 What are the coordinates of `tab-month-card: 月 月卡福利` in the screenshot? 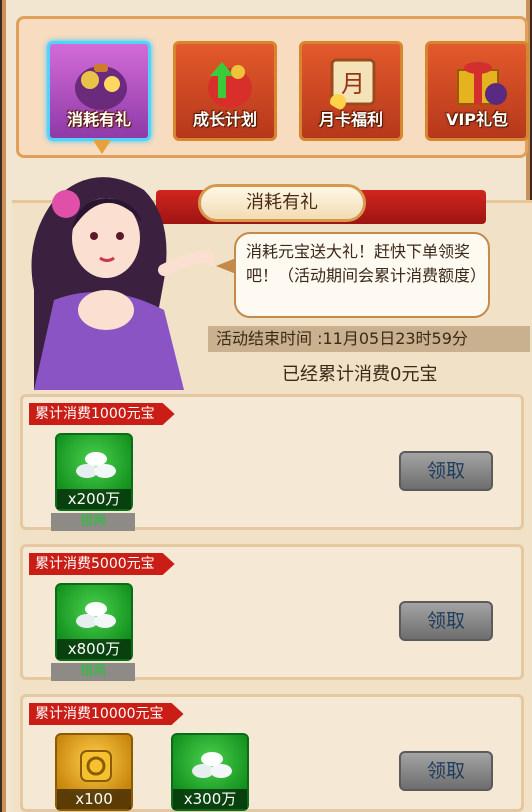 It's located at (351, 91).